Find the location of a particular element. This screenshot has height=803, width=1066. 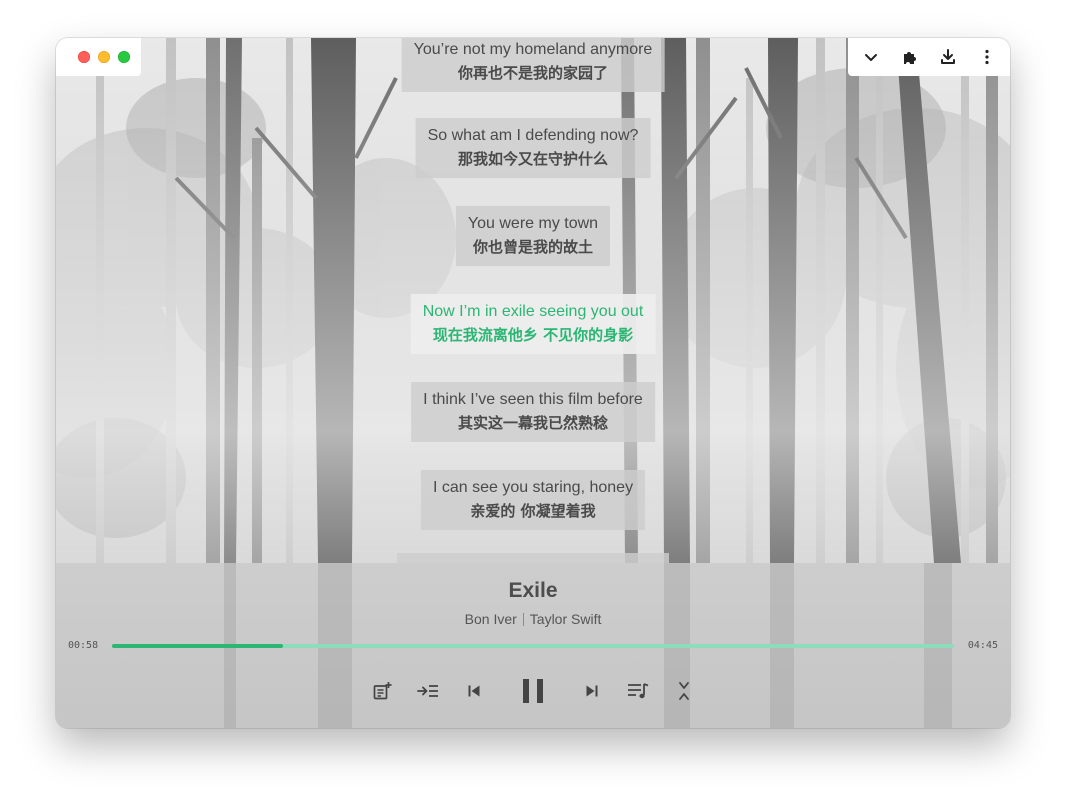

queue-button is located at coordinates (638, 691).